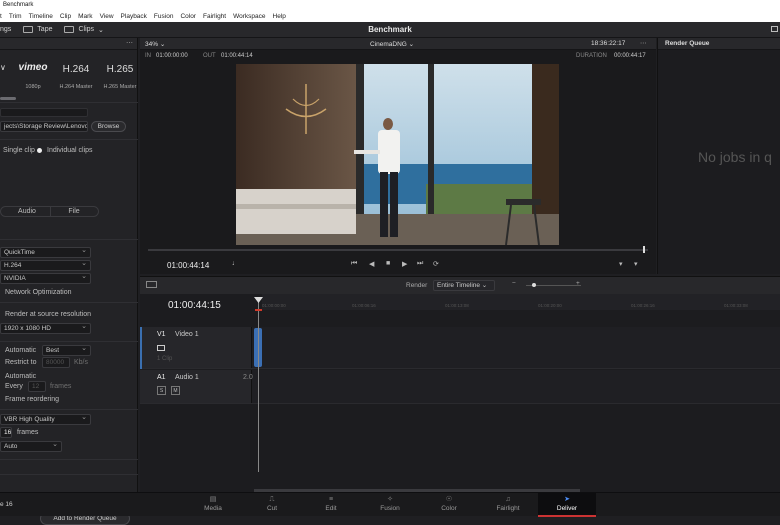  I want to click on page-label: Color, so click(449, 508).